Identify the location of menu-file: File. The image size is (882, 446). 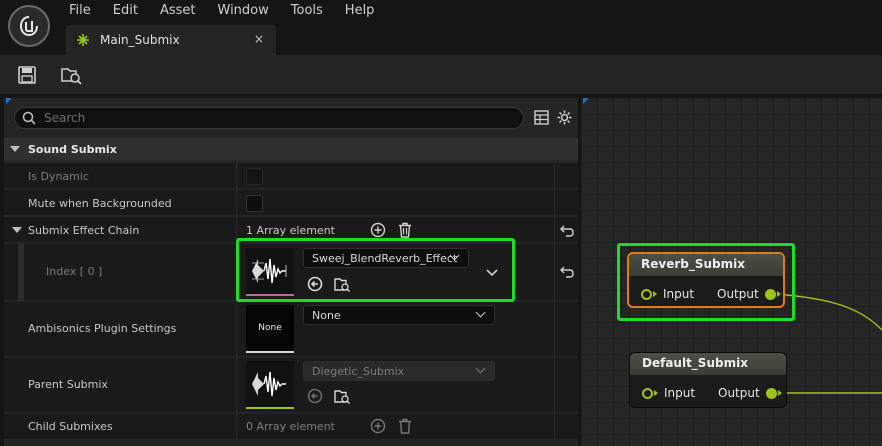
(80, 10).